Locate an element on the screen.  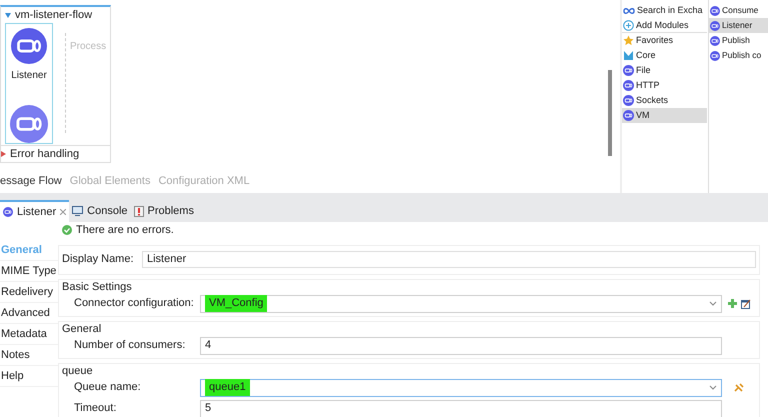
group-title: Basic Settings is located at coordinates (97, 287).